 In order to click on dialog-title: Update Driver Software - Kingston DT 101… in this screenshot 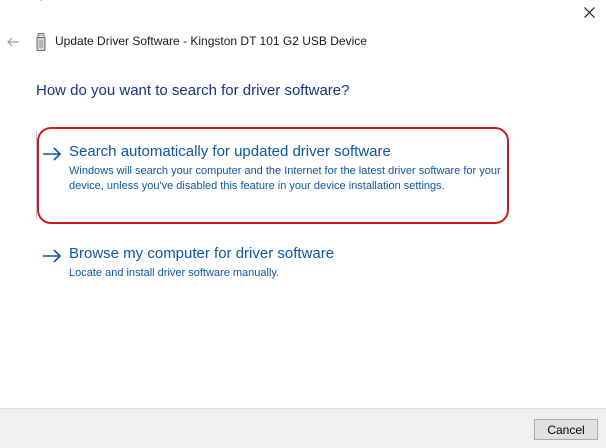, I will do `click(211, 41)`.